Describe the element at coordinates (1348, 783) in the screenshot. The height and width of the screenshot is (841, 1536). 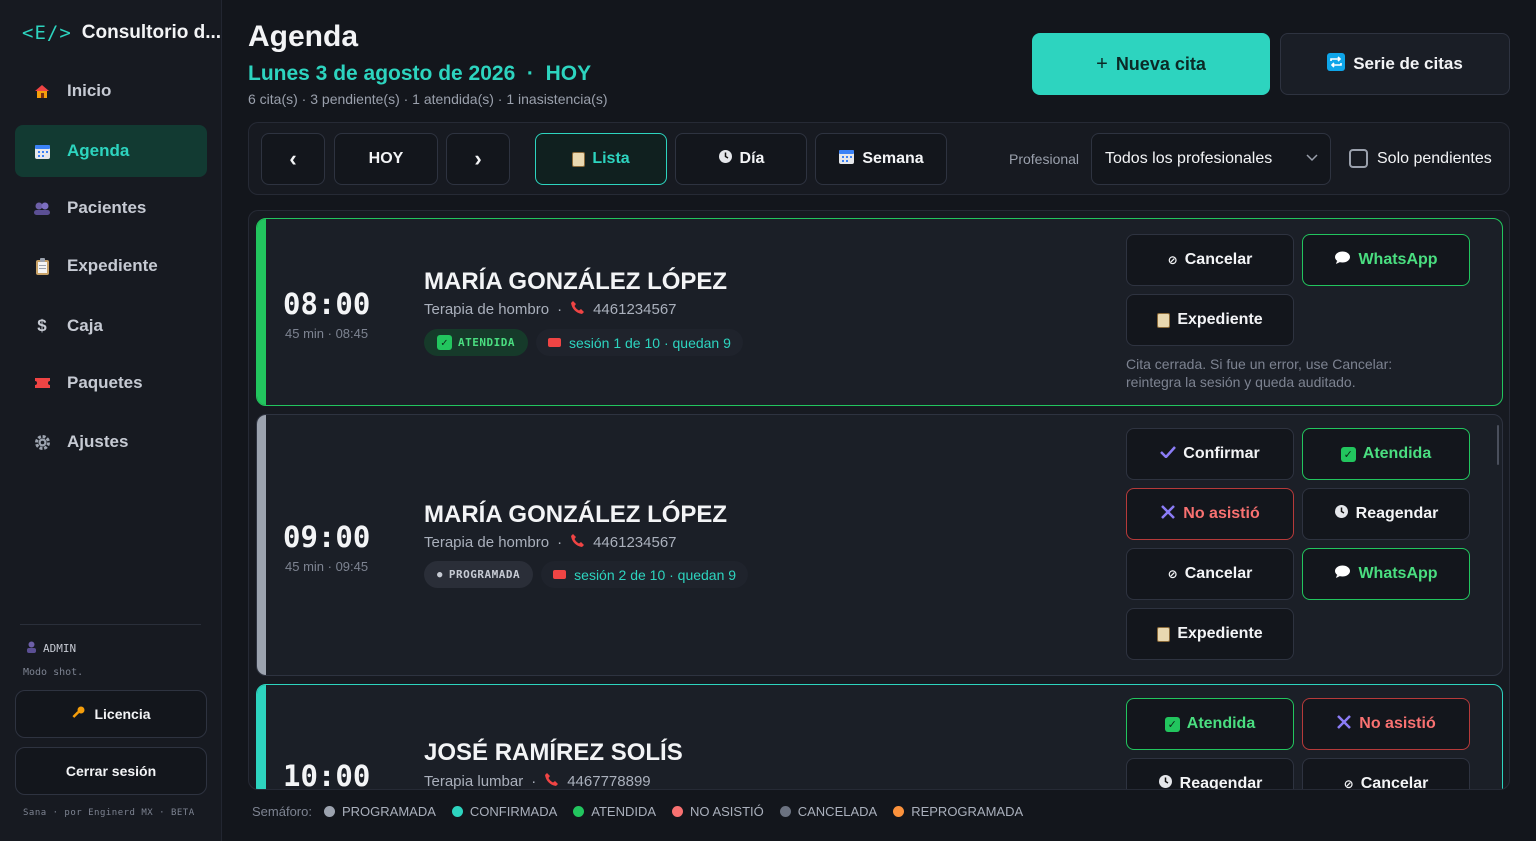
I see `cancel-icon: ⊘` at that location.